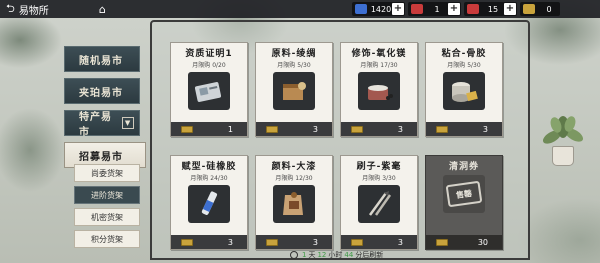  I want to click on item-name: 资质证明1, so click(209, 54).